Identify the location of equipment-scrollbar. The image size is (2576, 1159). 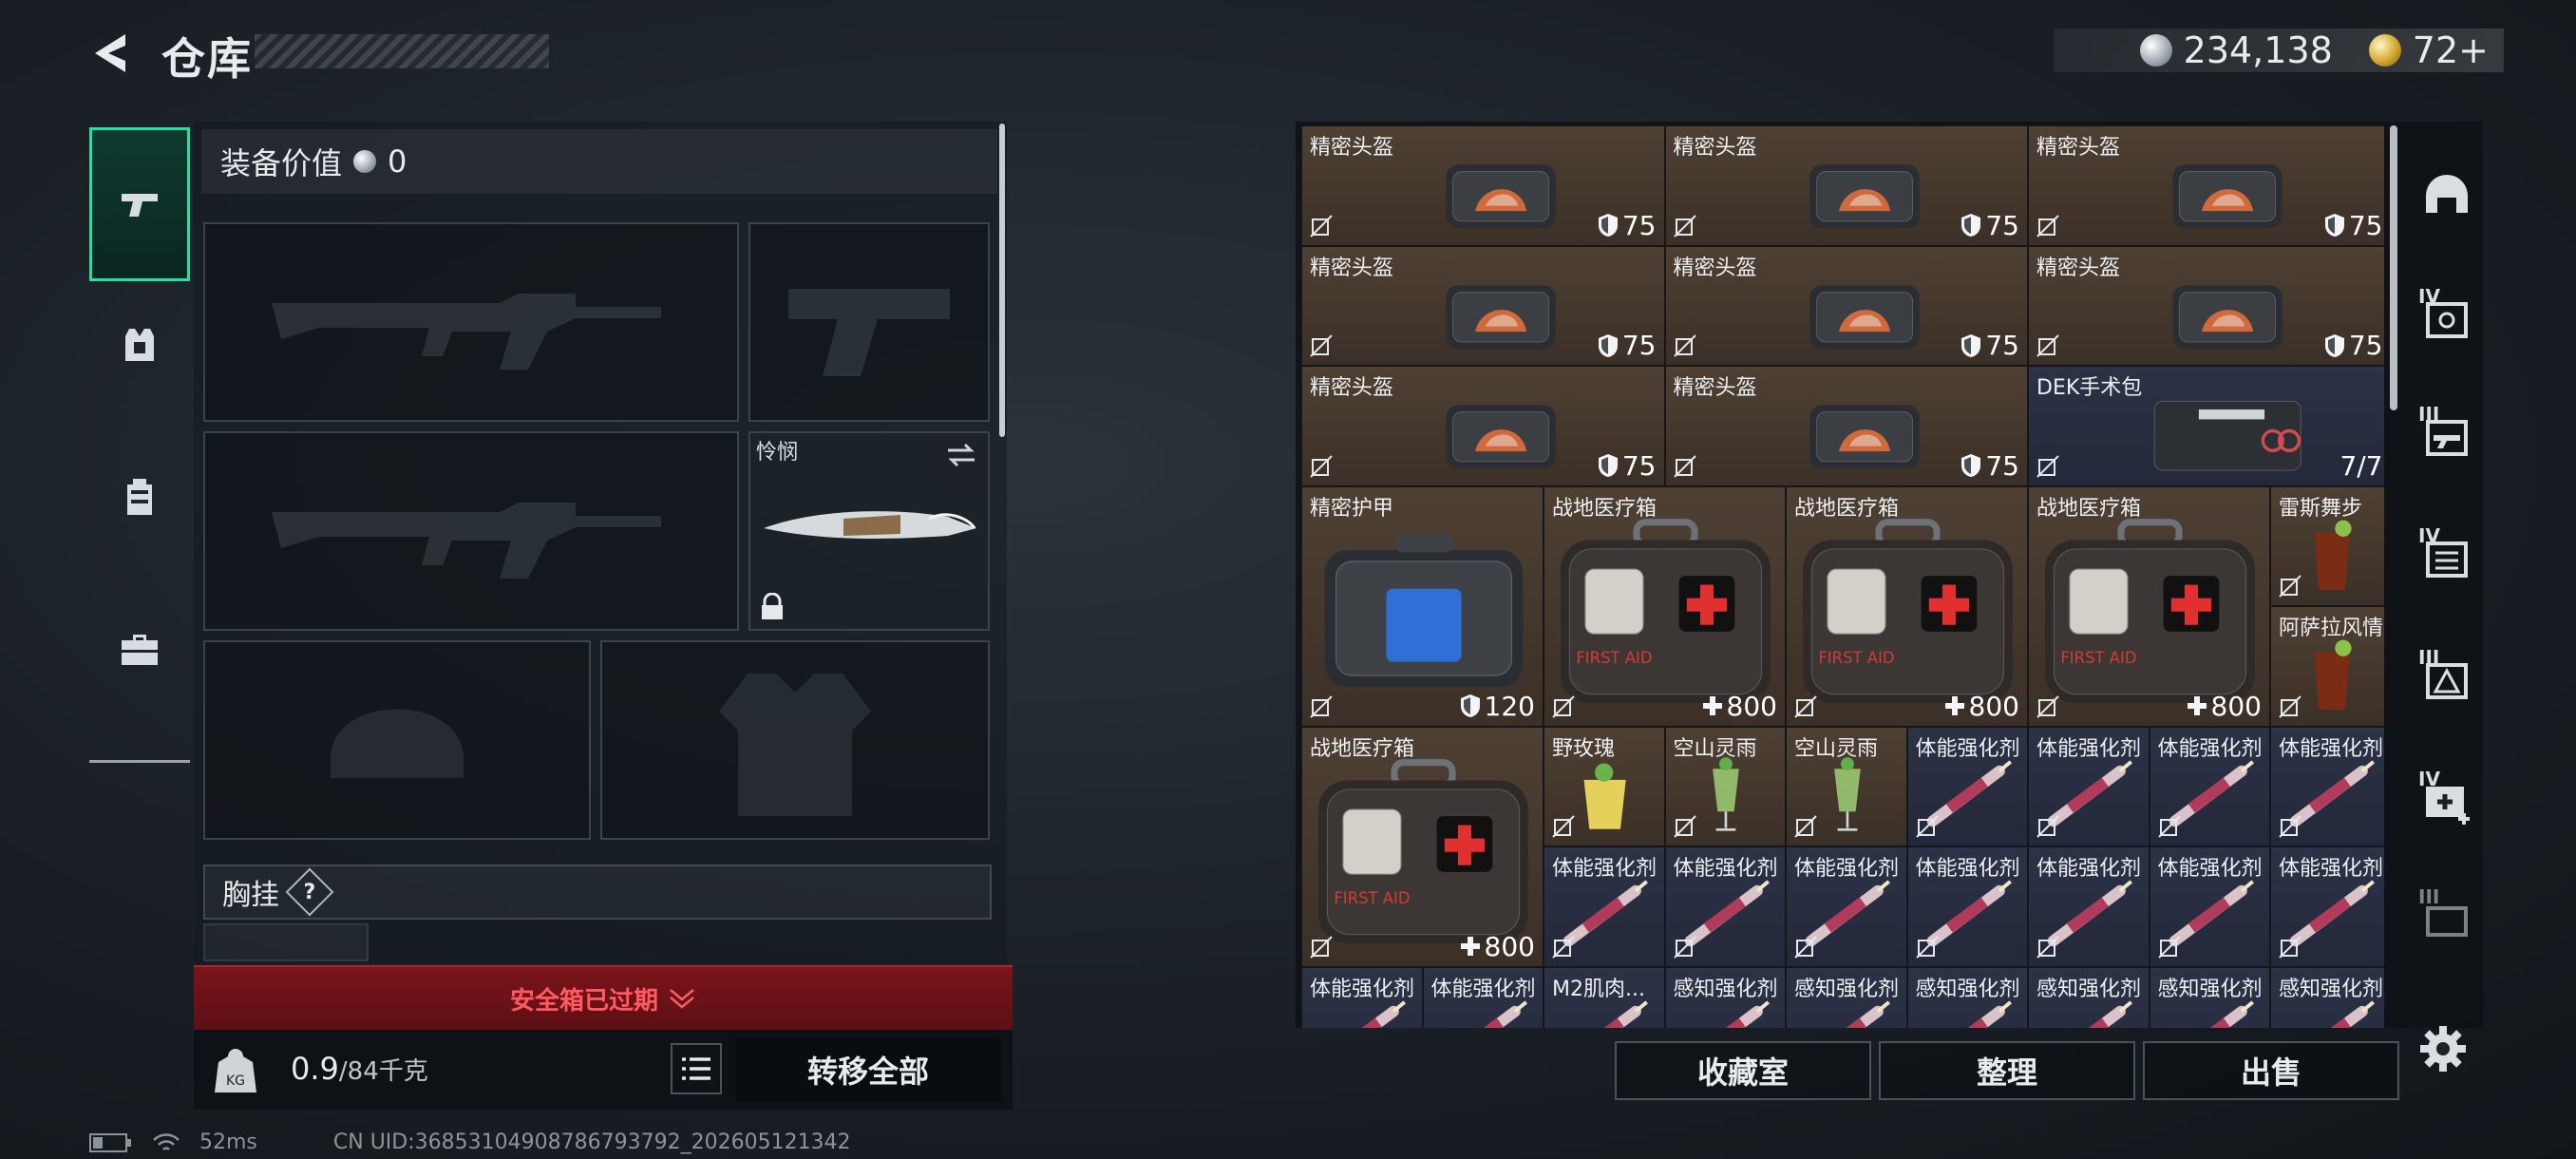
(1002, 280).